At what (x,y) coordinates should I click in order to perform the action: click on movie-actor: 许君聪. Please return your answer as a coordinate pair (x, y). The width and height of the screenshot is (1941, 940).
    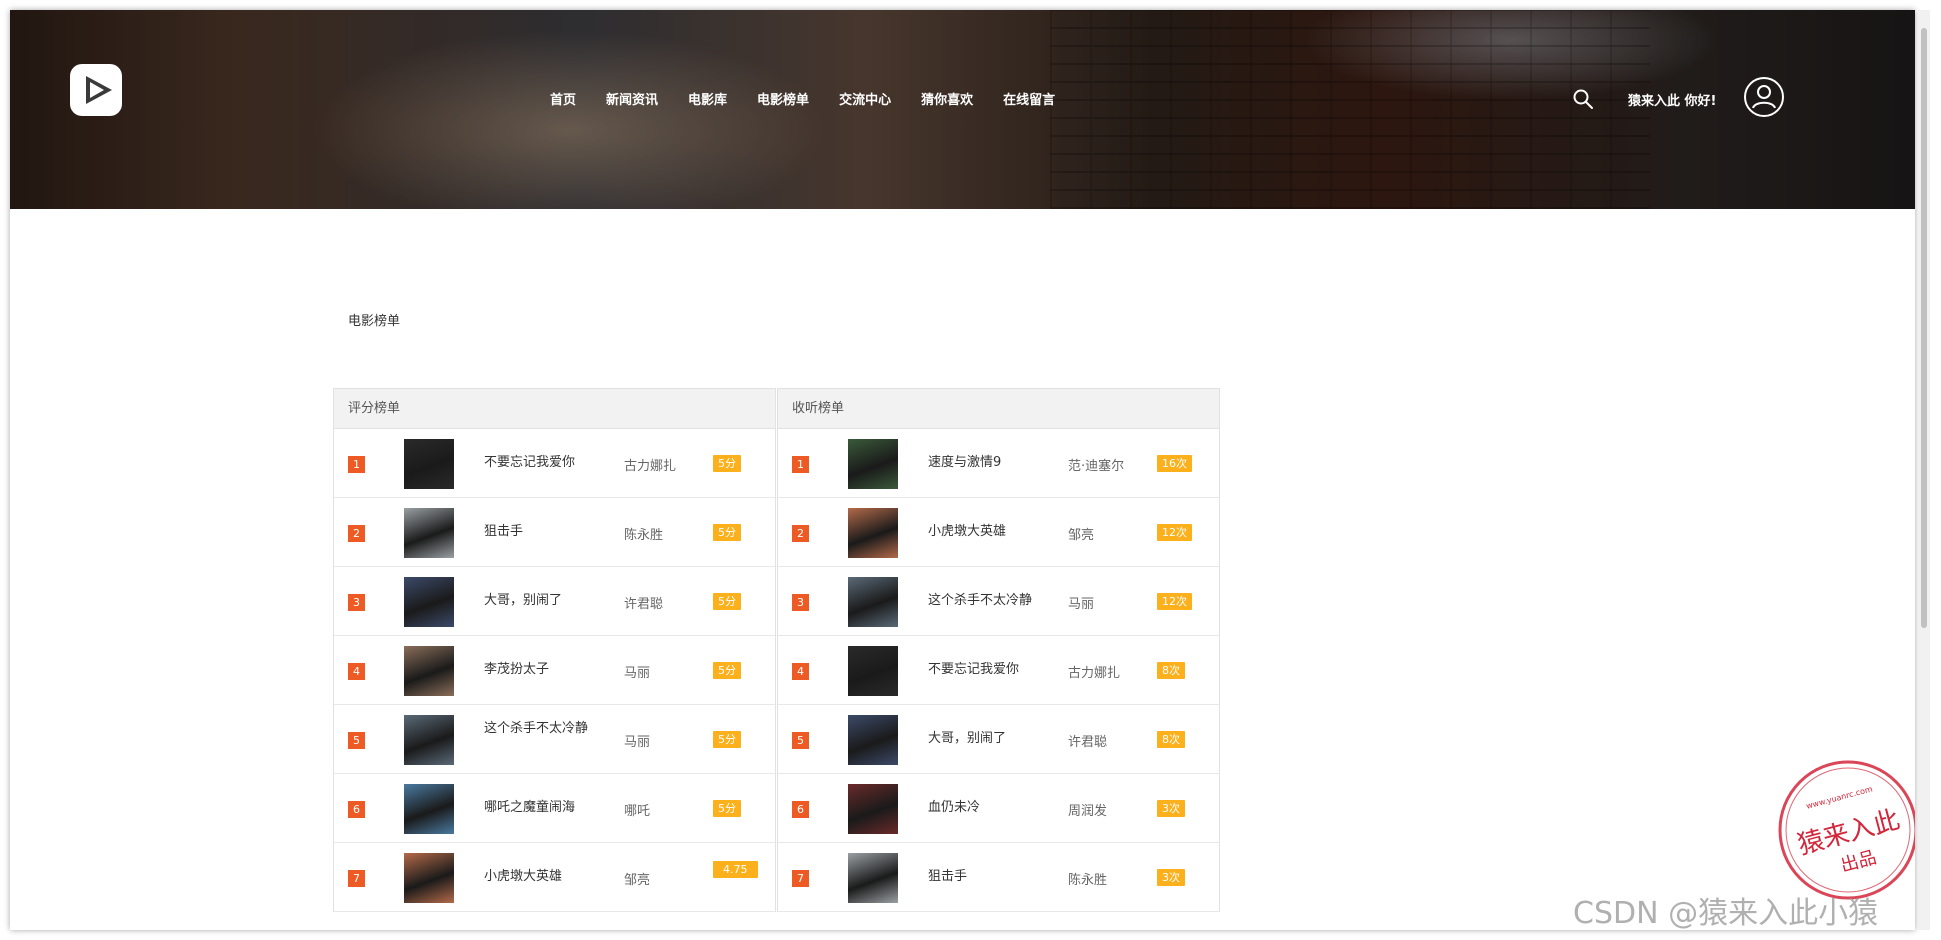
    Looking at the image, I should click on (644, 604).